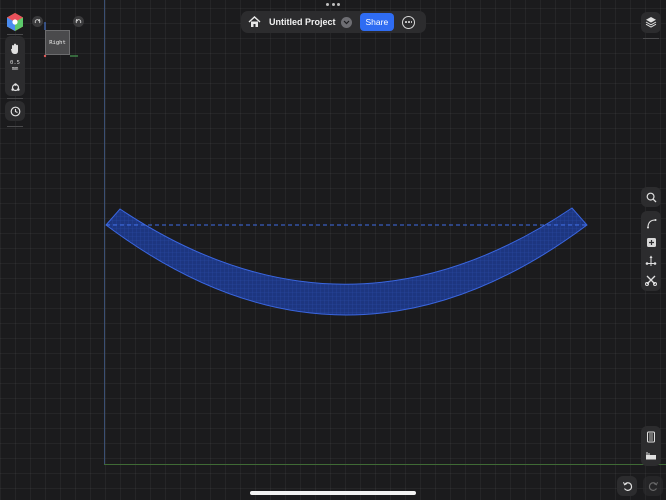 The height and width of the screenshot is (500, 666). I want to click on search-button, so click(651, 197).